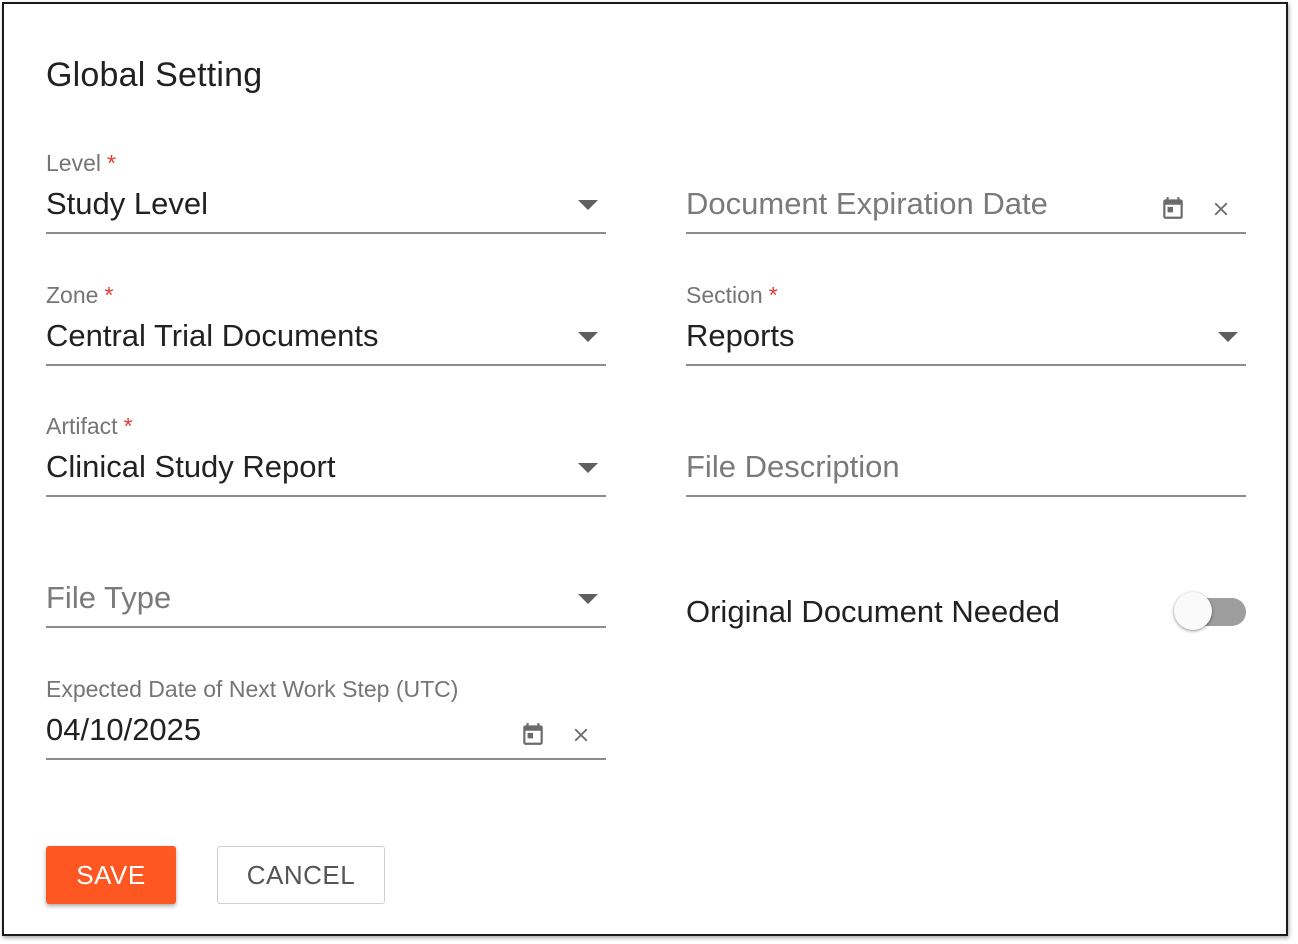  Describe the element at coordinates (966, 330) in the screenshot. I see `section-select: Section * Reports` at that location.